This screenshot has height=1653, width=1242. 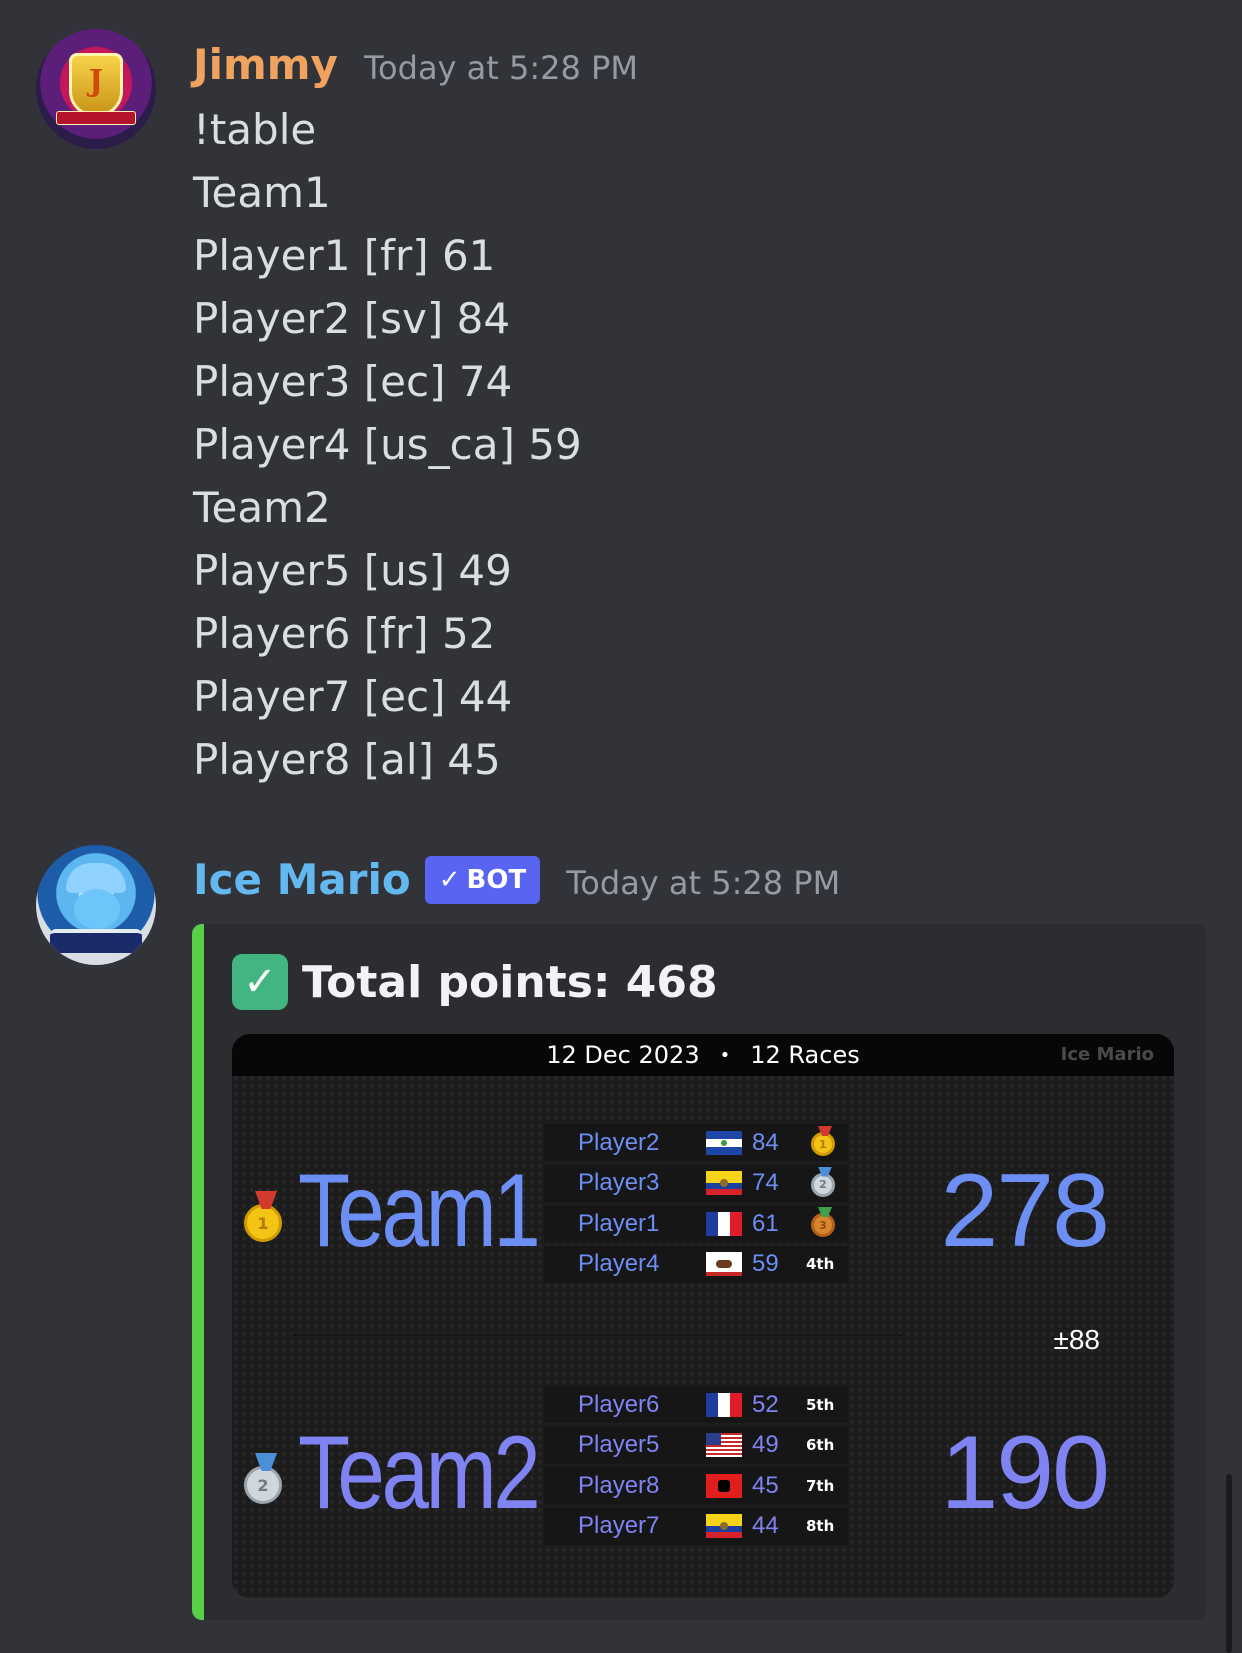 I want to click on message-header: Ice Mario ✓ BOT Today at 5:28 PM, so click(x=516, y=882).